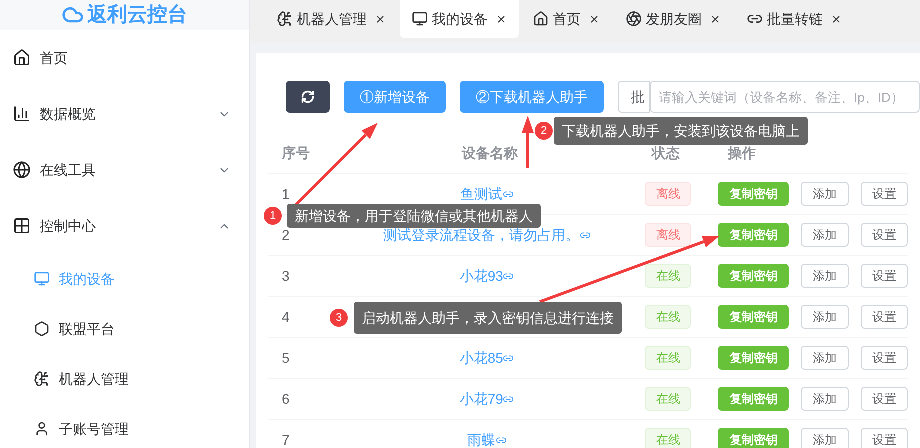 The height and width of the screenshot is (448, 920). Describe the element at coordinates (124, 226) in the screenshot. I see `sidebar-item: 控制中心` at that location.